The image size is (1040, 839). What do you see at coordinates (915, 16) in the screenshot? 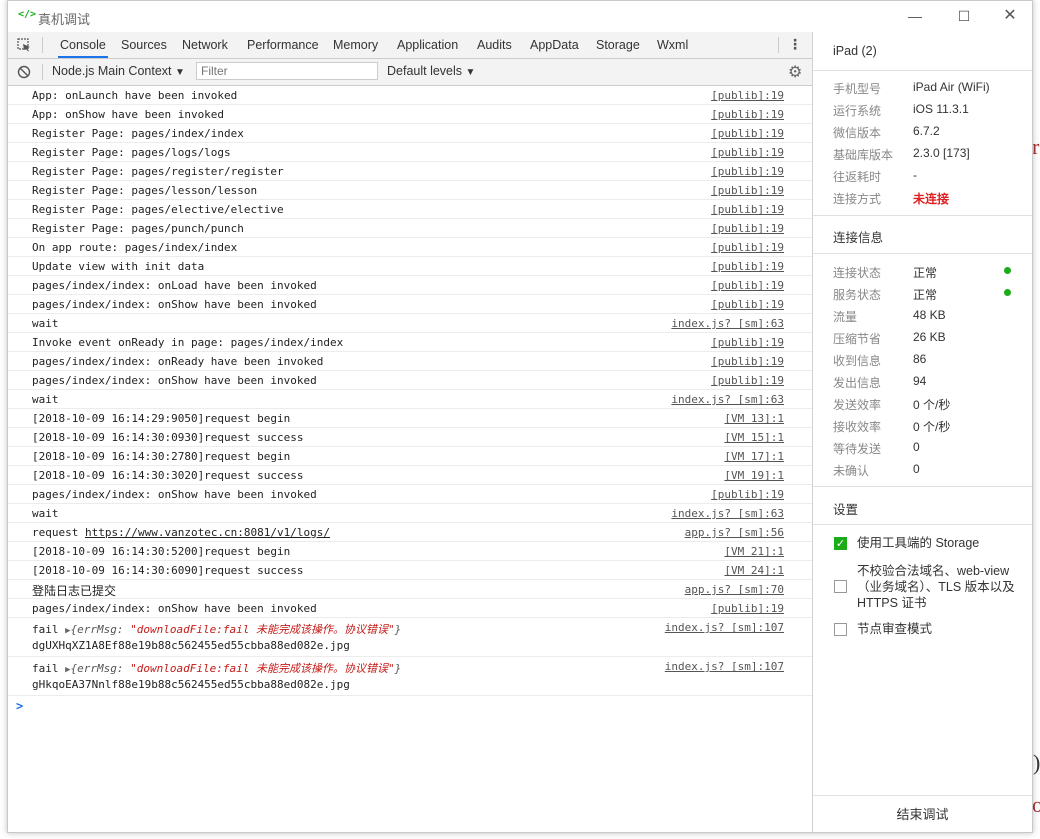
I see `minimize-button: —` at bounding box center [915, 16].